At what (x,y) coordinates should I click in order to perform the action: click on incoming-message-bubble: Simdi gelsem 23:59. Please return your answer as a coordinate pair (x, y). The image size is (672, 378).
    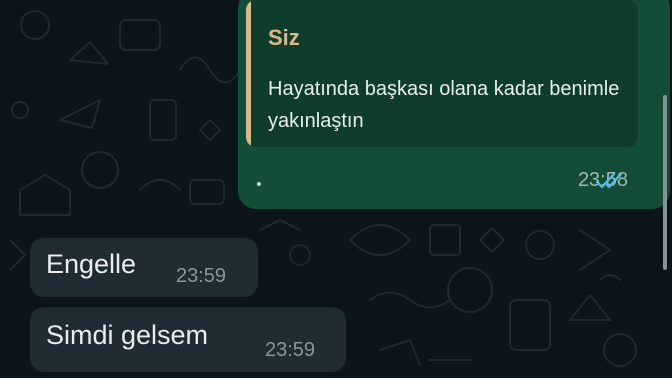
    Looking at the image, I should click on (188, 339).